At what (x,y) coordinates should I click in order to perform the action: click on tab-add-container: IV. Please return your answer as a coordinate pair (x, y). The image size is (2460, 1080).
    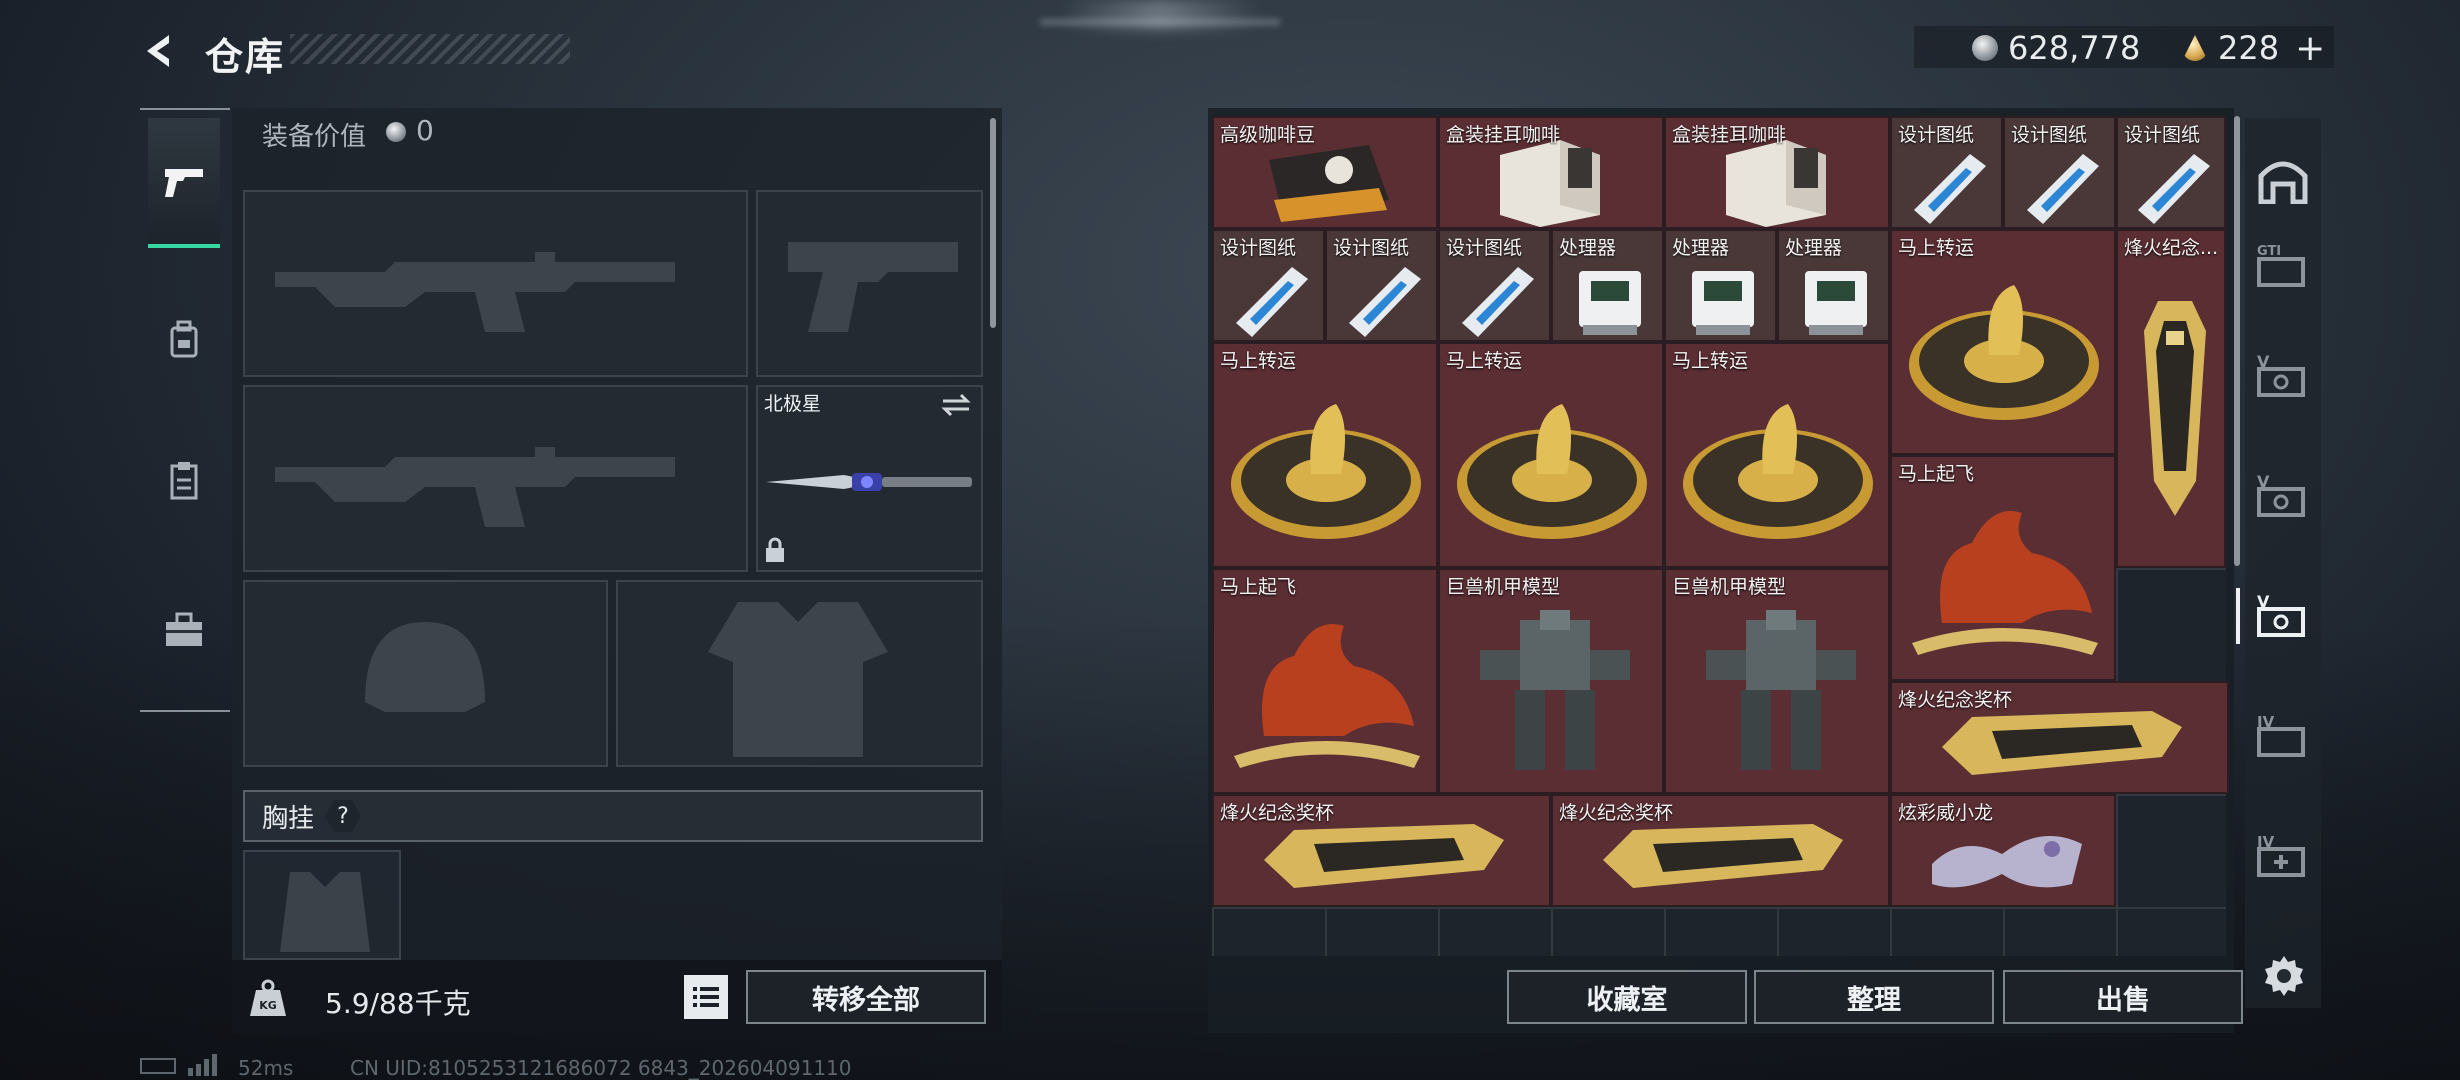
    Looking at the image, I should click on (2283, 855).